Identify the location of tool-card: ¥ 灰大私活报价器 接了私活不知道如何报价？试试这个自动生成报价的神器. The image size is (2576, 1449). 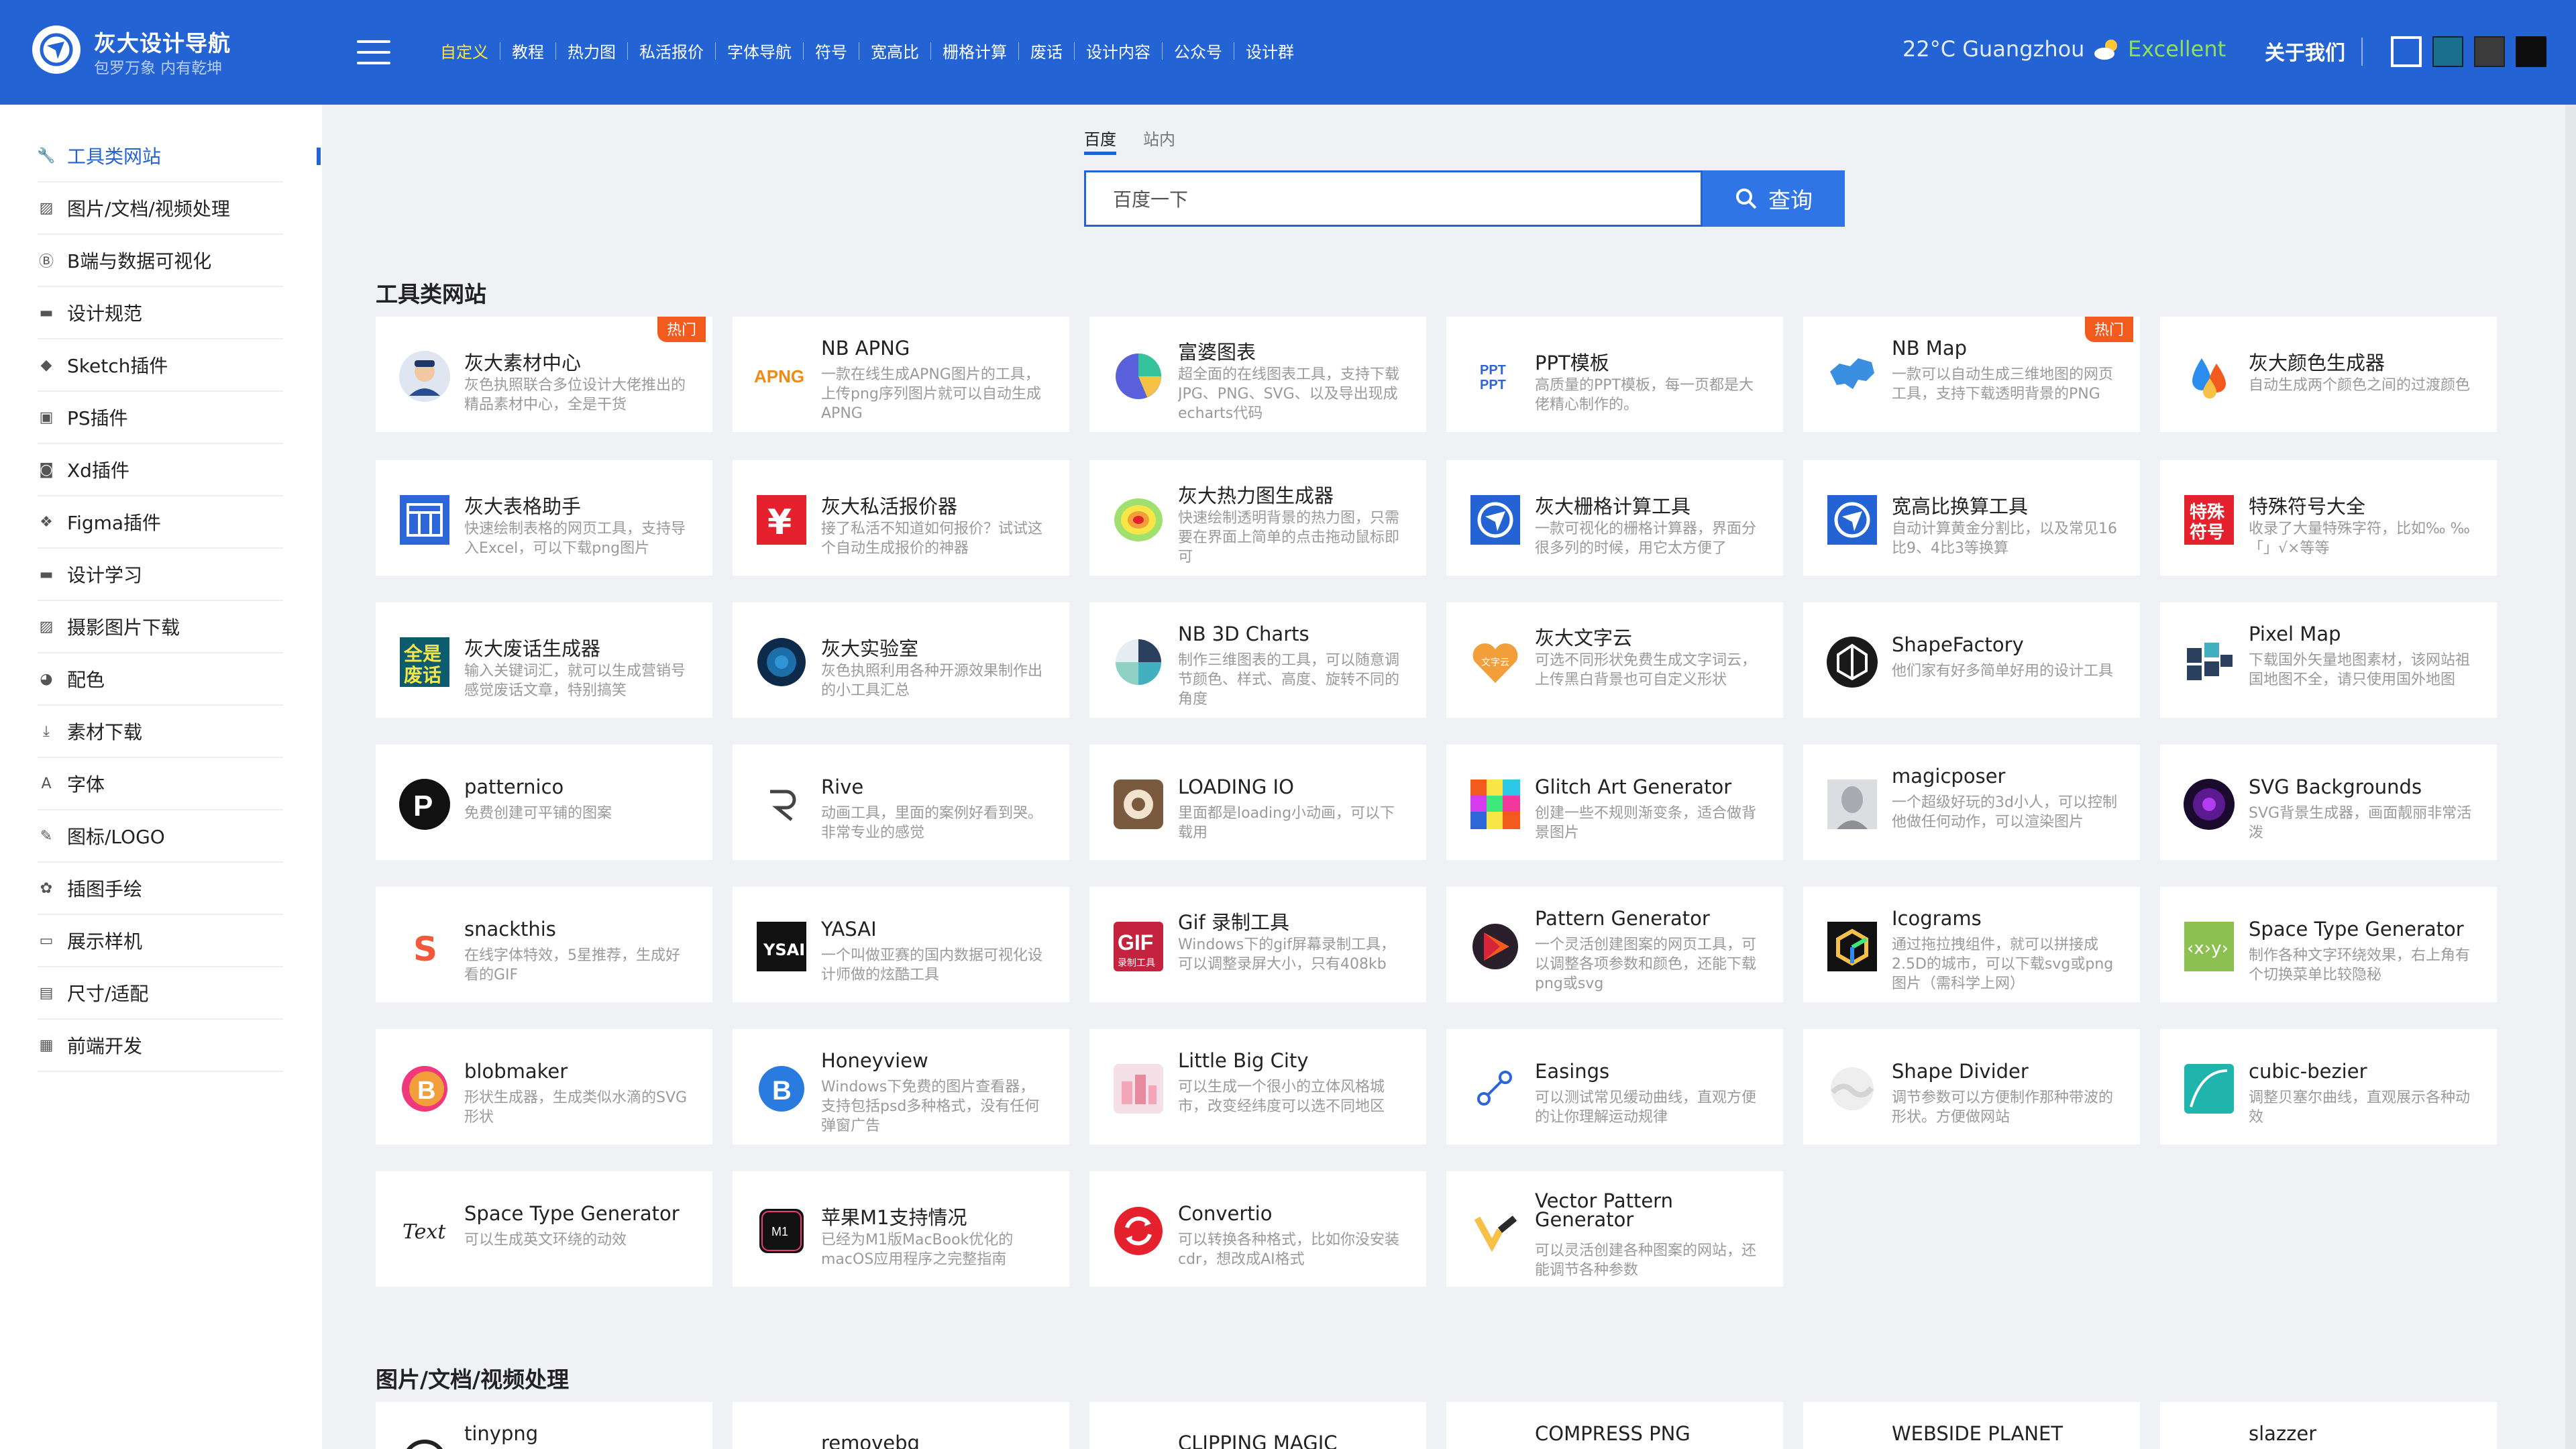
(901, 518).